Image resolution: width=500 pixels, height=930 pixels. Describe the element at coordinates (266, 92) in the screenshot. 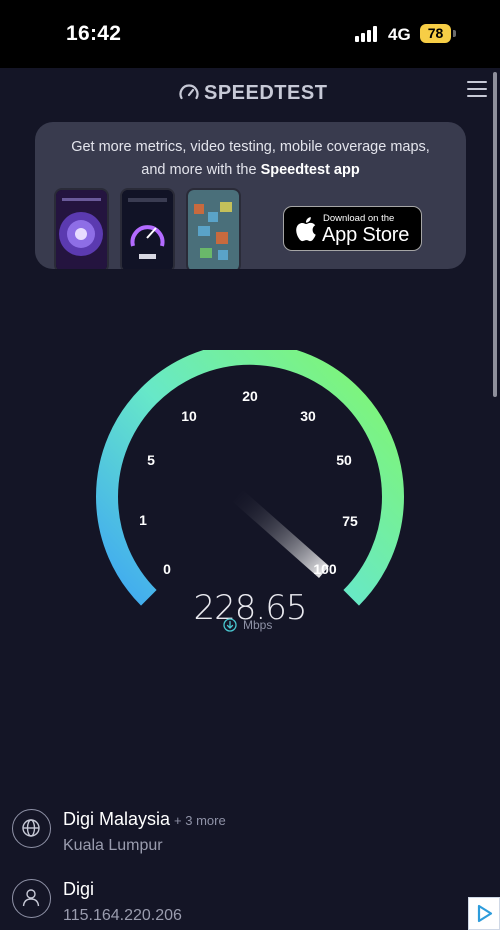

I see `logo-text: SPEEDTEST` at that location.